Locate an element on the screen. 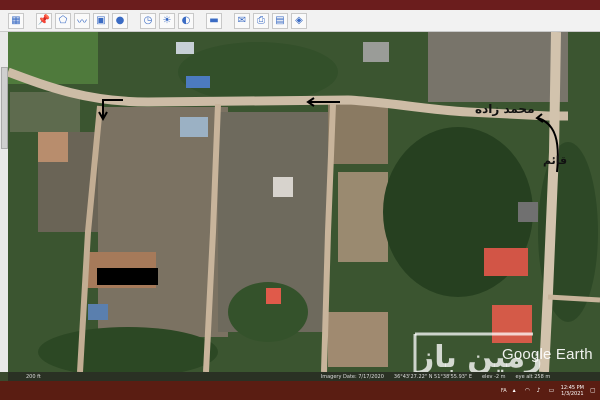  sunlight-icon: ☀ is located at coordinates (167, 20).